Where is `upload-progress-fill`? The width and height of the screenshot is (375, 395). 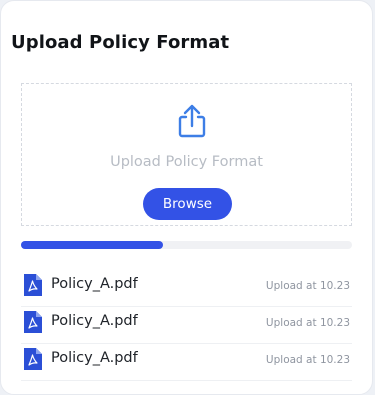 upload-progress-fill is located at coordinates (92, 245).